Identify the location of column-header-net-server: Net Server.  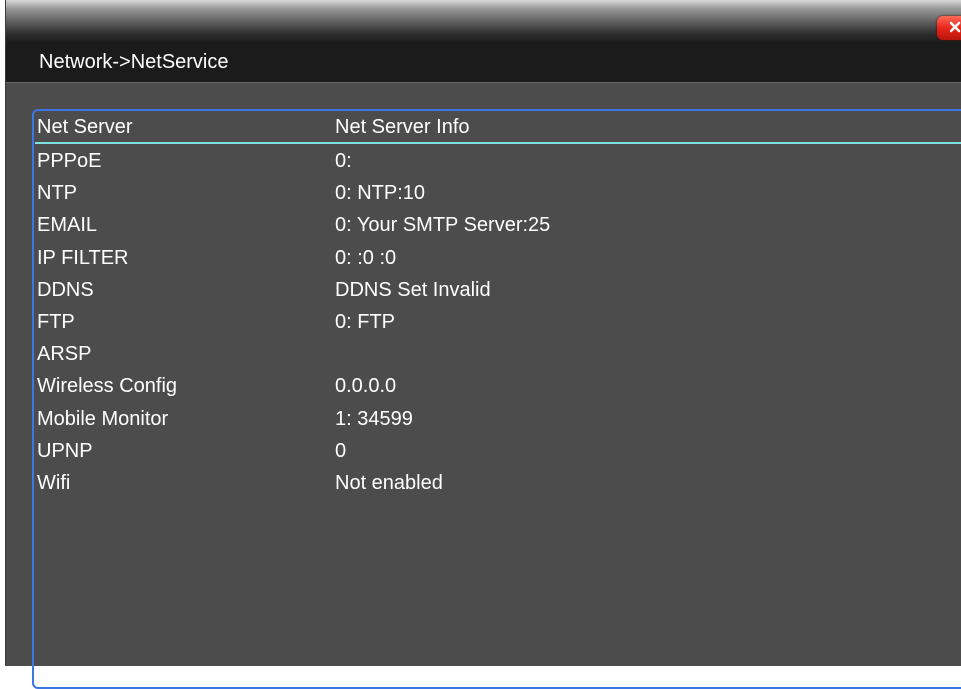
(85, 127).